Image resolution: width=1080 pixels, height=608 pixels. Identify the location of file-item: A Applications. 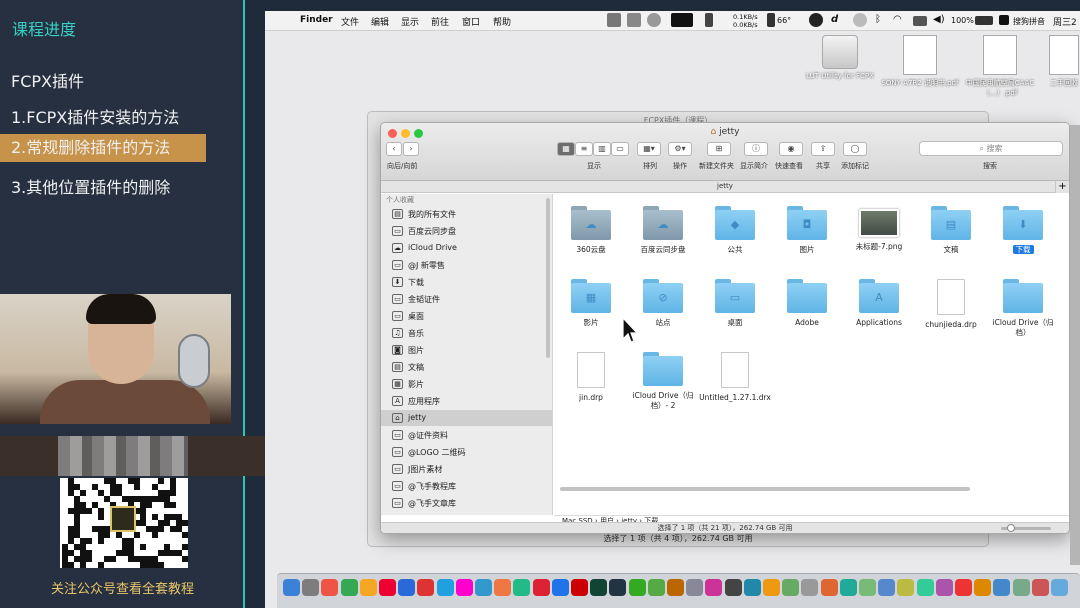
(879, 303).